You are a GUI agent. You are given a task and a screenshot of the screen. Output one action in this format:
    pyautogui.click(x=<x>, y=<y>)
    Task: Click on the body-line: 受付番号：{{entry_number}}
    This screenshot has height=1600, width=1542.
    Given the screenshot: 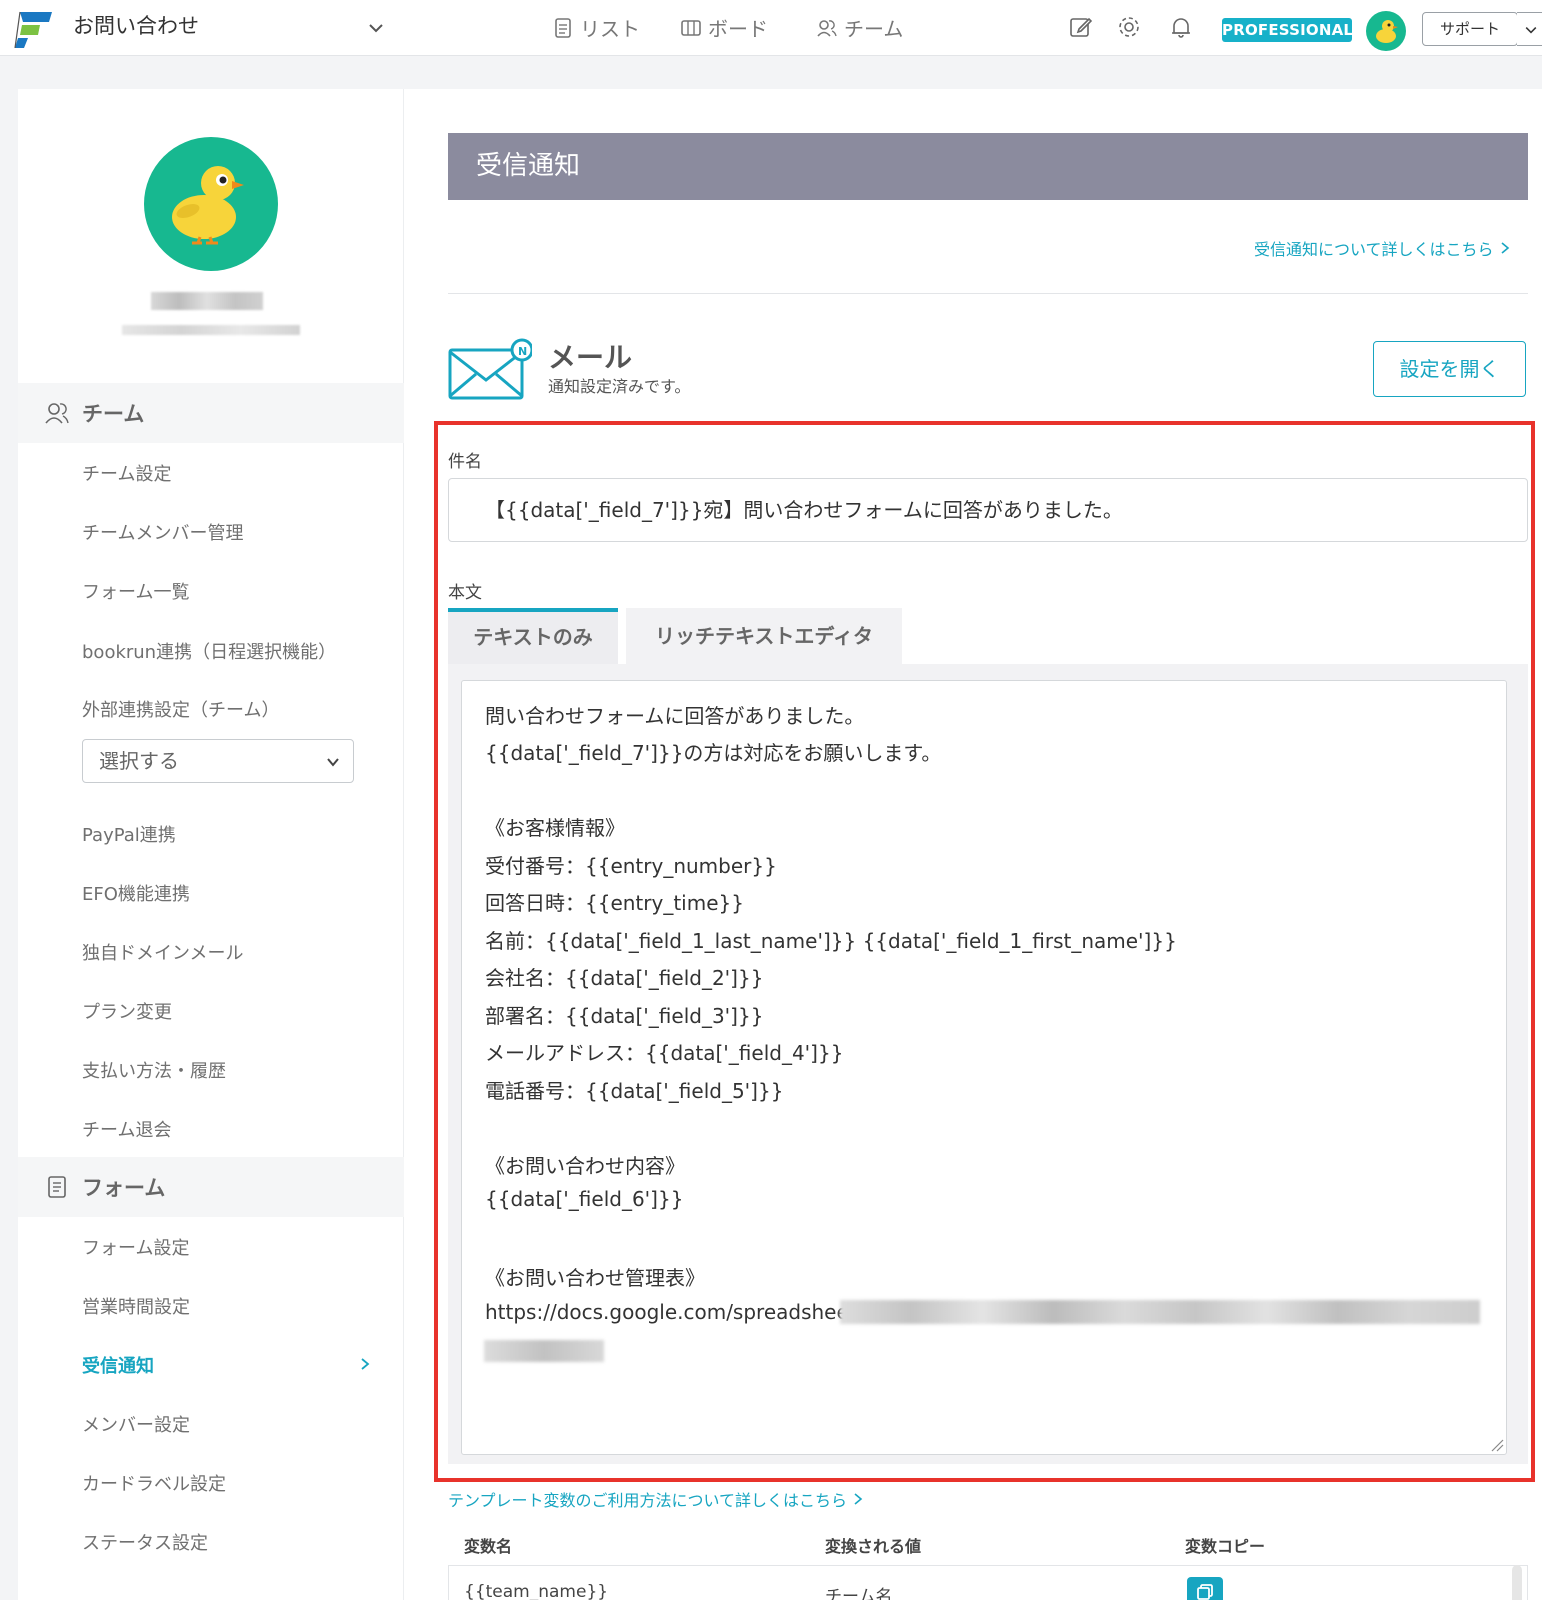 What is the action you would take?
    pyautogui.click(x=631, y=866)
    